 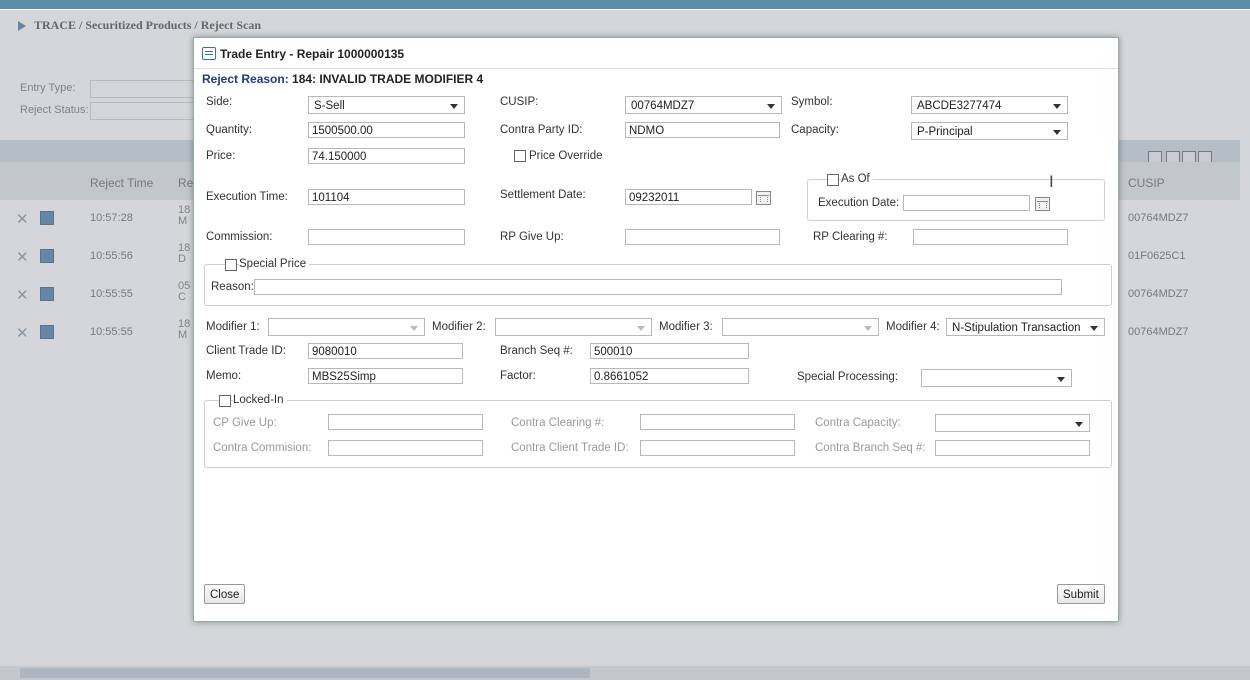 What do you see at coordinates (669, 376) in the screenshot?
I see `factor-input: 0.8661052` at bounding box center [669, 376].